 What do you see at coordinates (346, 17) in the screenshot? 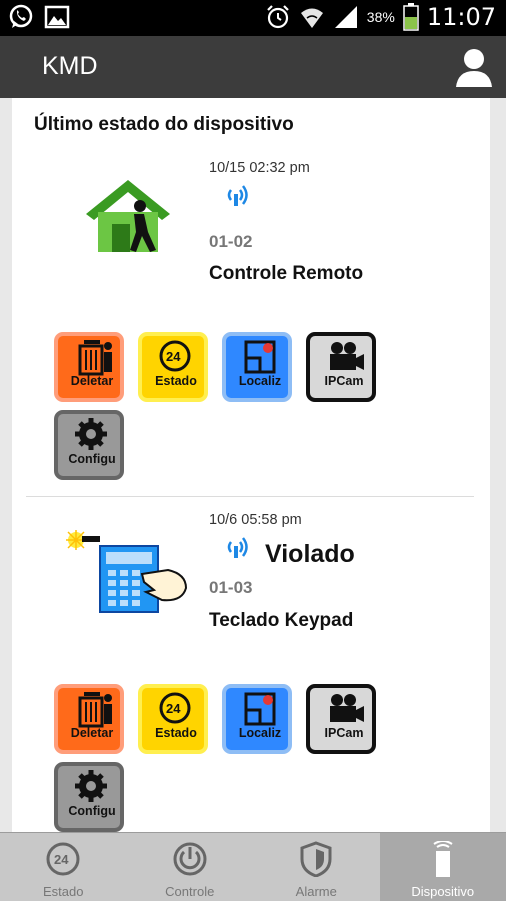
I see `signal-icon` at bounding box center [346, 17].